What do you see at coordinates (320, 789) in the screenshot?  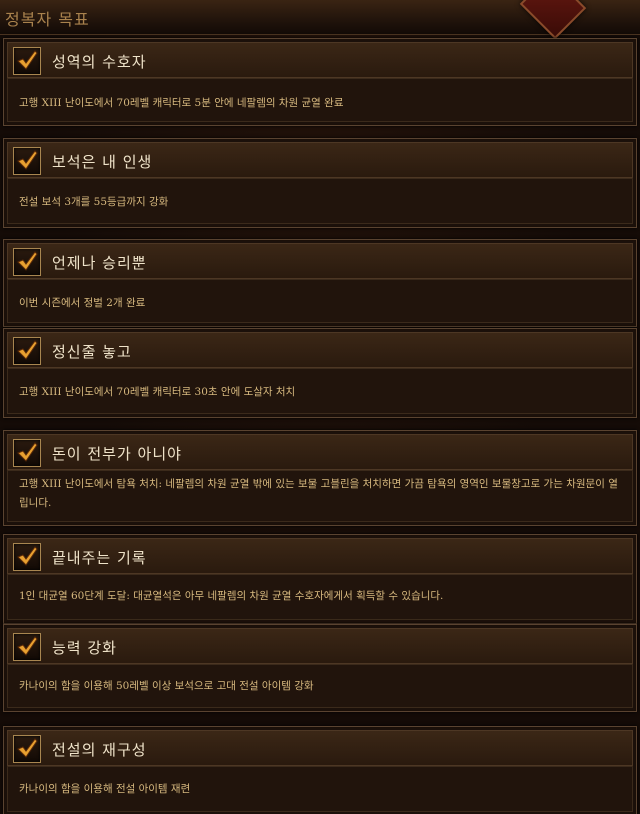 I see `achievement-body: 카나이의 함을 이용해 전설 아이템 재련` at bounding box center [320, 789].